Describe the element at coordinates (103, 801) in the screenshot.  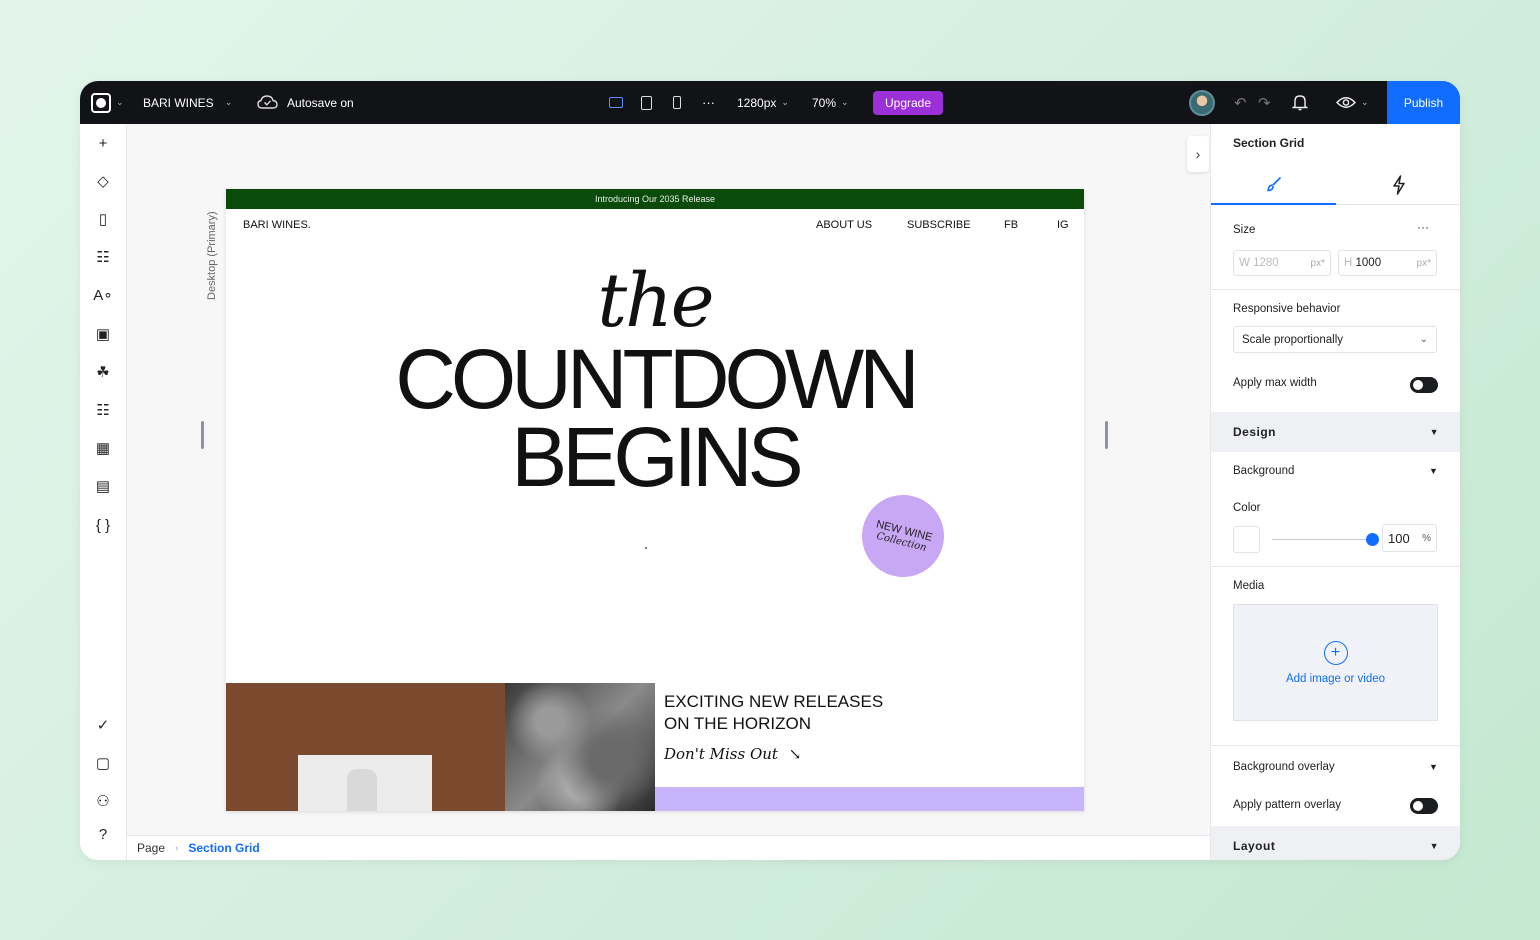
I see `community-icon: ⚇` at that location.